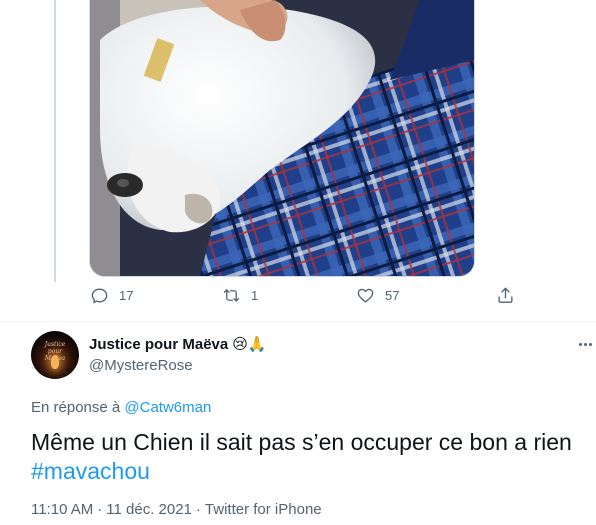 The height and width of the screenshot is (525, 596). What do you see at coordinates (76, 407) in the screenshot?
I see `replying-to-prefix: En réponse à` at bounding box center [76, 407].